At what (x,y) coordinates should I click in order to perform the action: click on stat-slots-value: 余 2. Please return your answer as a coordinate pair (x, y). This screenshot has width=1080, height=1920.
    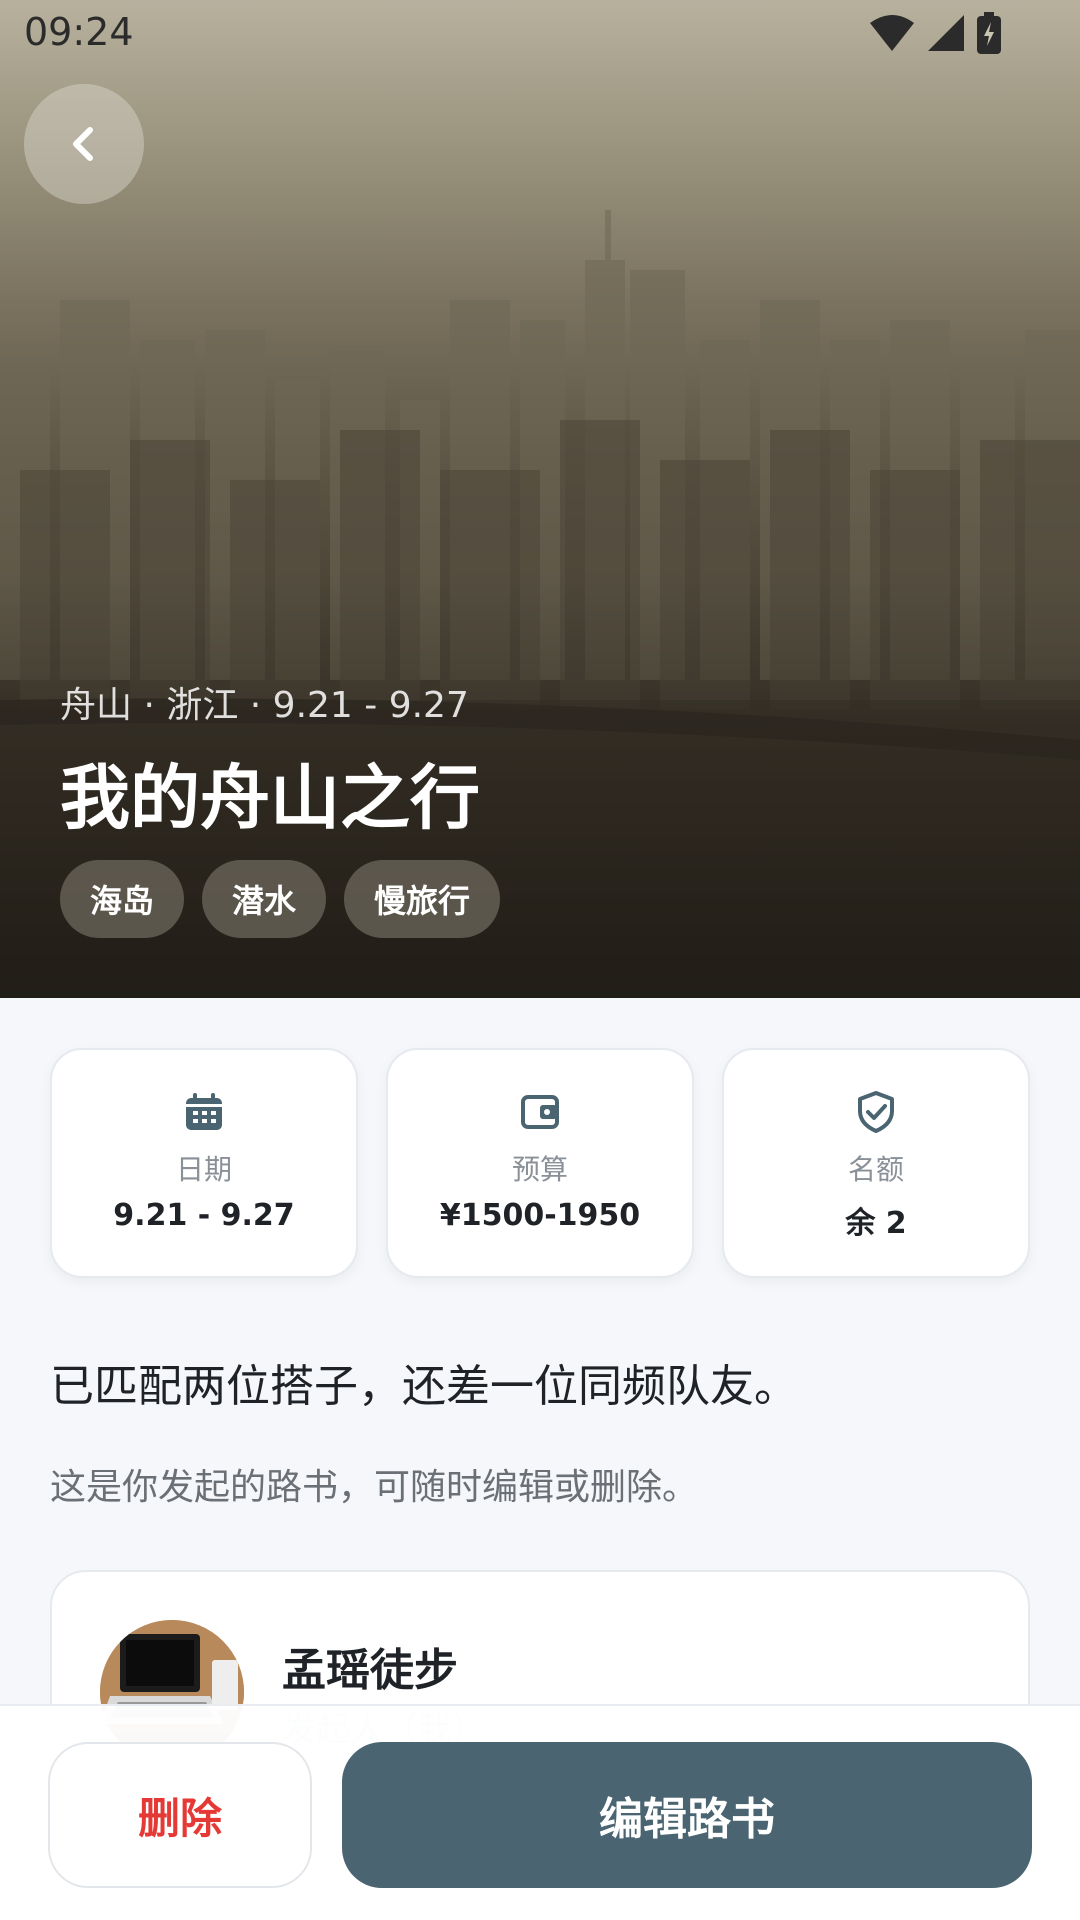
    Looking at the image, I should click on (876, 1223).